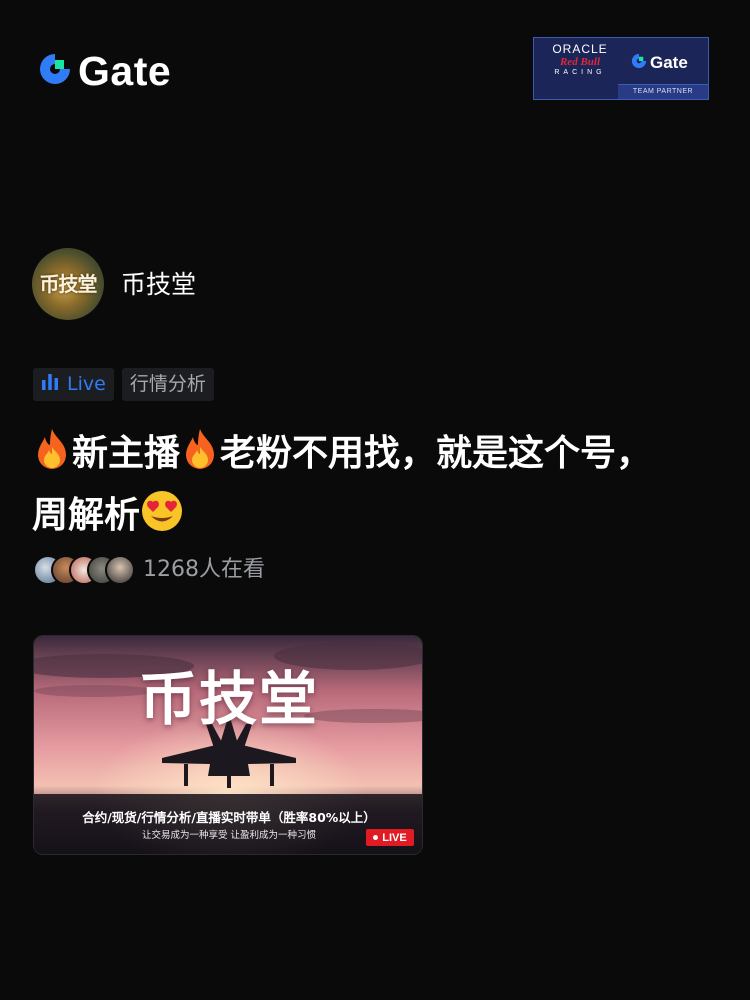 The width and height of the screenshot is (750, 1000). Describe the element at coordinates (229, 817) in the screenshot. I see `thumbnail-subtitle: 合约/现货/行情分析/直播实时带单（胜率80%以上）` at that location.